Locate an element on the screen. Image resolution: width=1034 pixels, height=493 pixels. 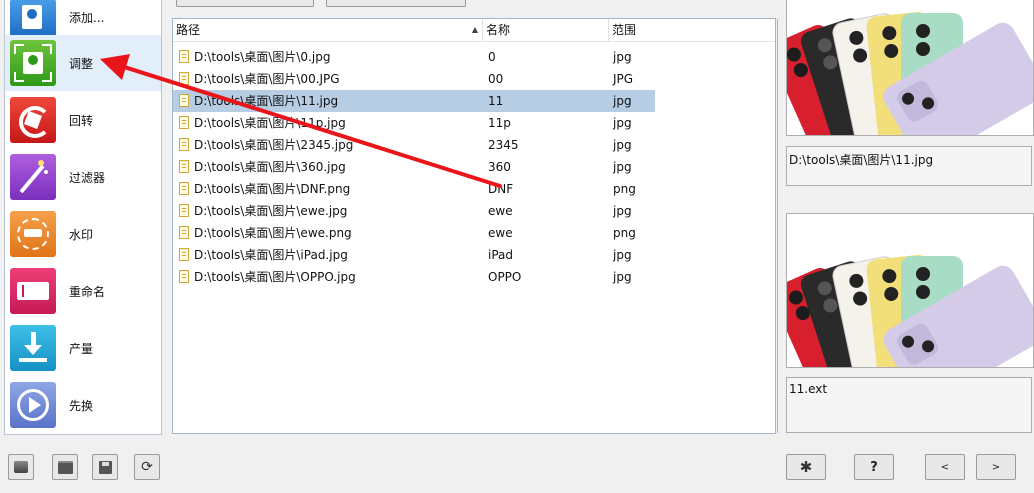
play-convert-icon is located at coordinates (33, 405).